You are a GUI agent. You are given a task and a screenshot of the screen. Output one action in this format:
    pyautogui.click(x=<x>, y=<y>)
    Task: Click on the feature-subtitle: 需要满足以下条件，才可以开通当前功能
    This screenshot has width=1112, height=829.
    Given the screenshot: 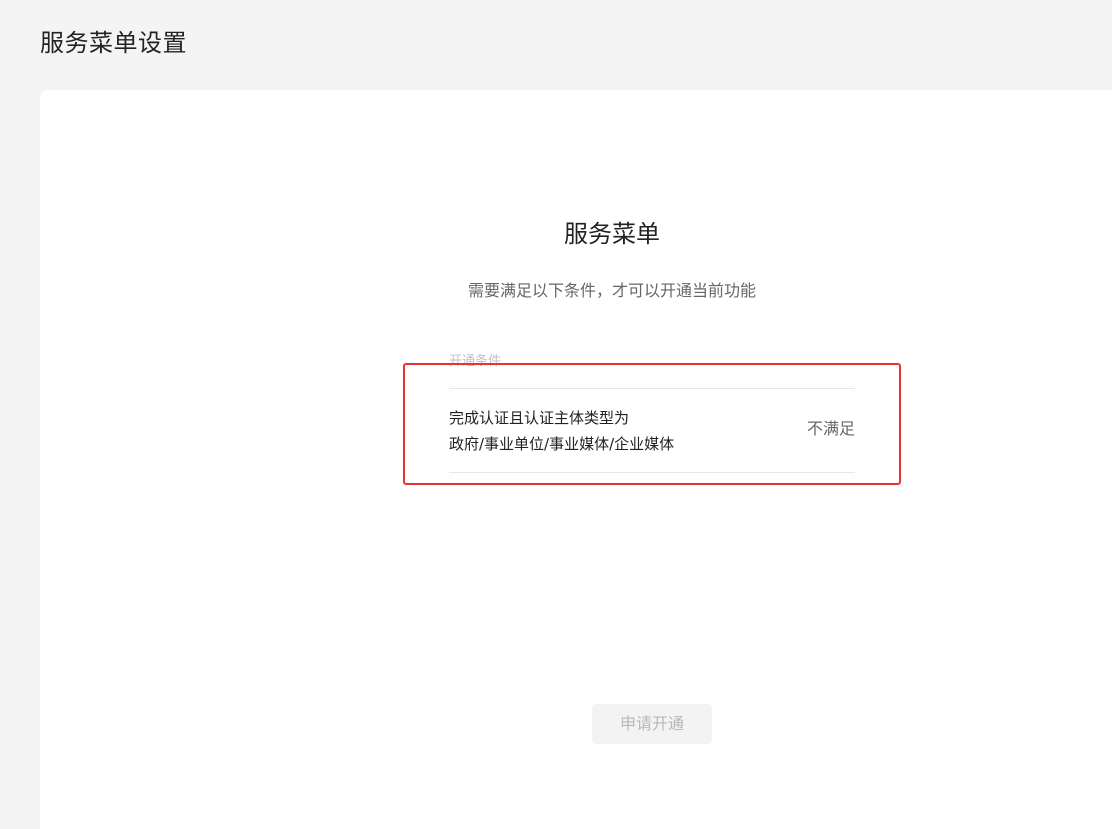 What is the action you would take?
    pyautogui.click(x=611, y=290)
    